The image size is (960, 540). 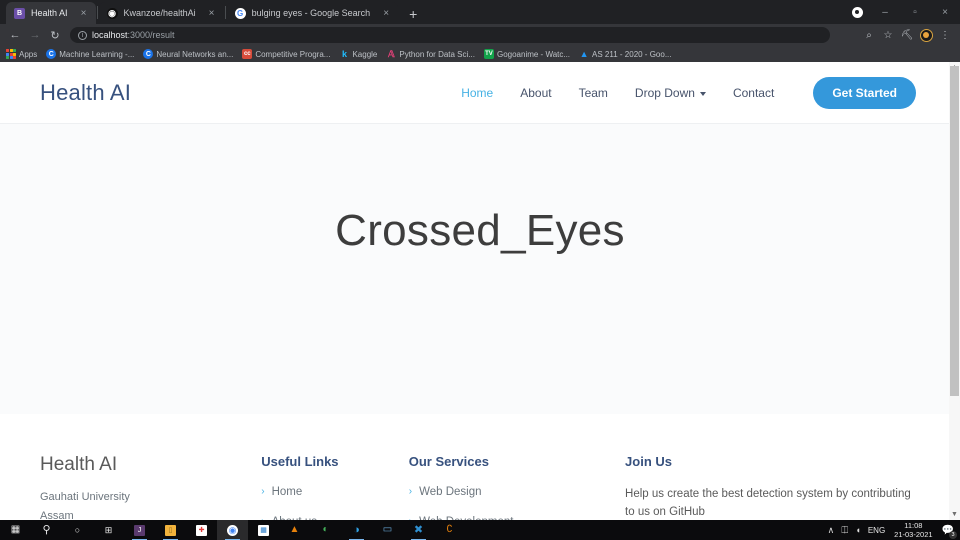 I want to click on app-icon: B, so click(x=19, y=13).